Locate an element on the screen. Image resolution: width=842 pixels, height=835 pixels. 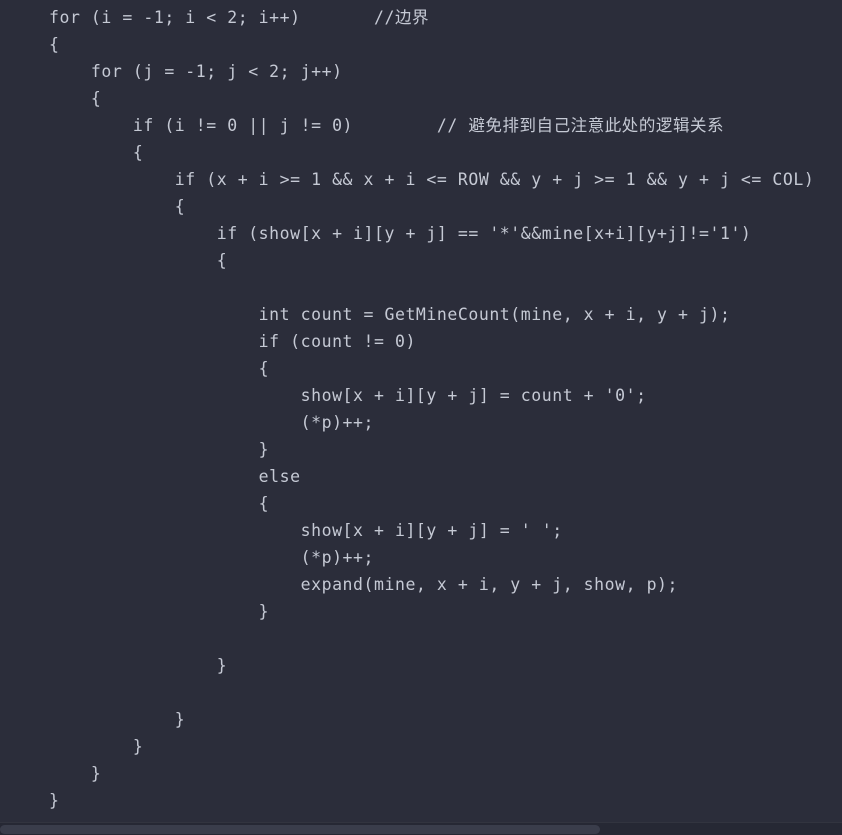
horizontal-scrollbar is located at coordinates (421, 828).